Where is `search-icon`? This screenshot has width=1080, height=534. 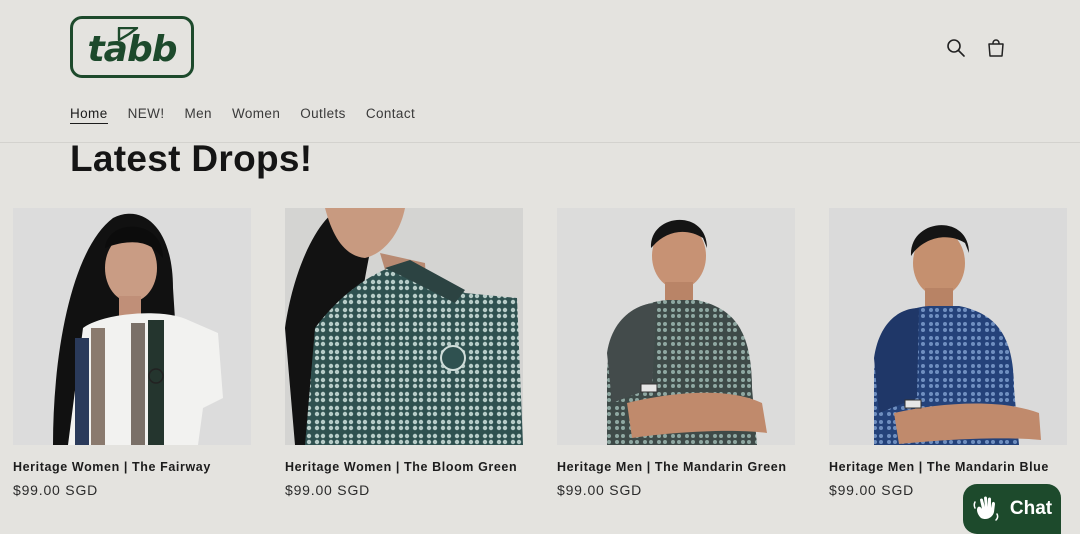 search-icon is located at coordinates (956, 48).